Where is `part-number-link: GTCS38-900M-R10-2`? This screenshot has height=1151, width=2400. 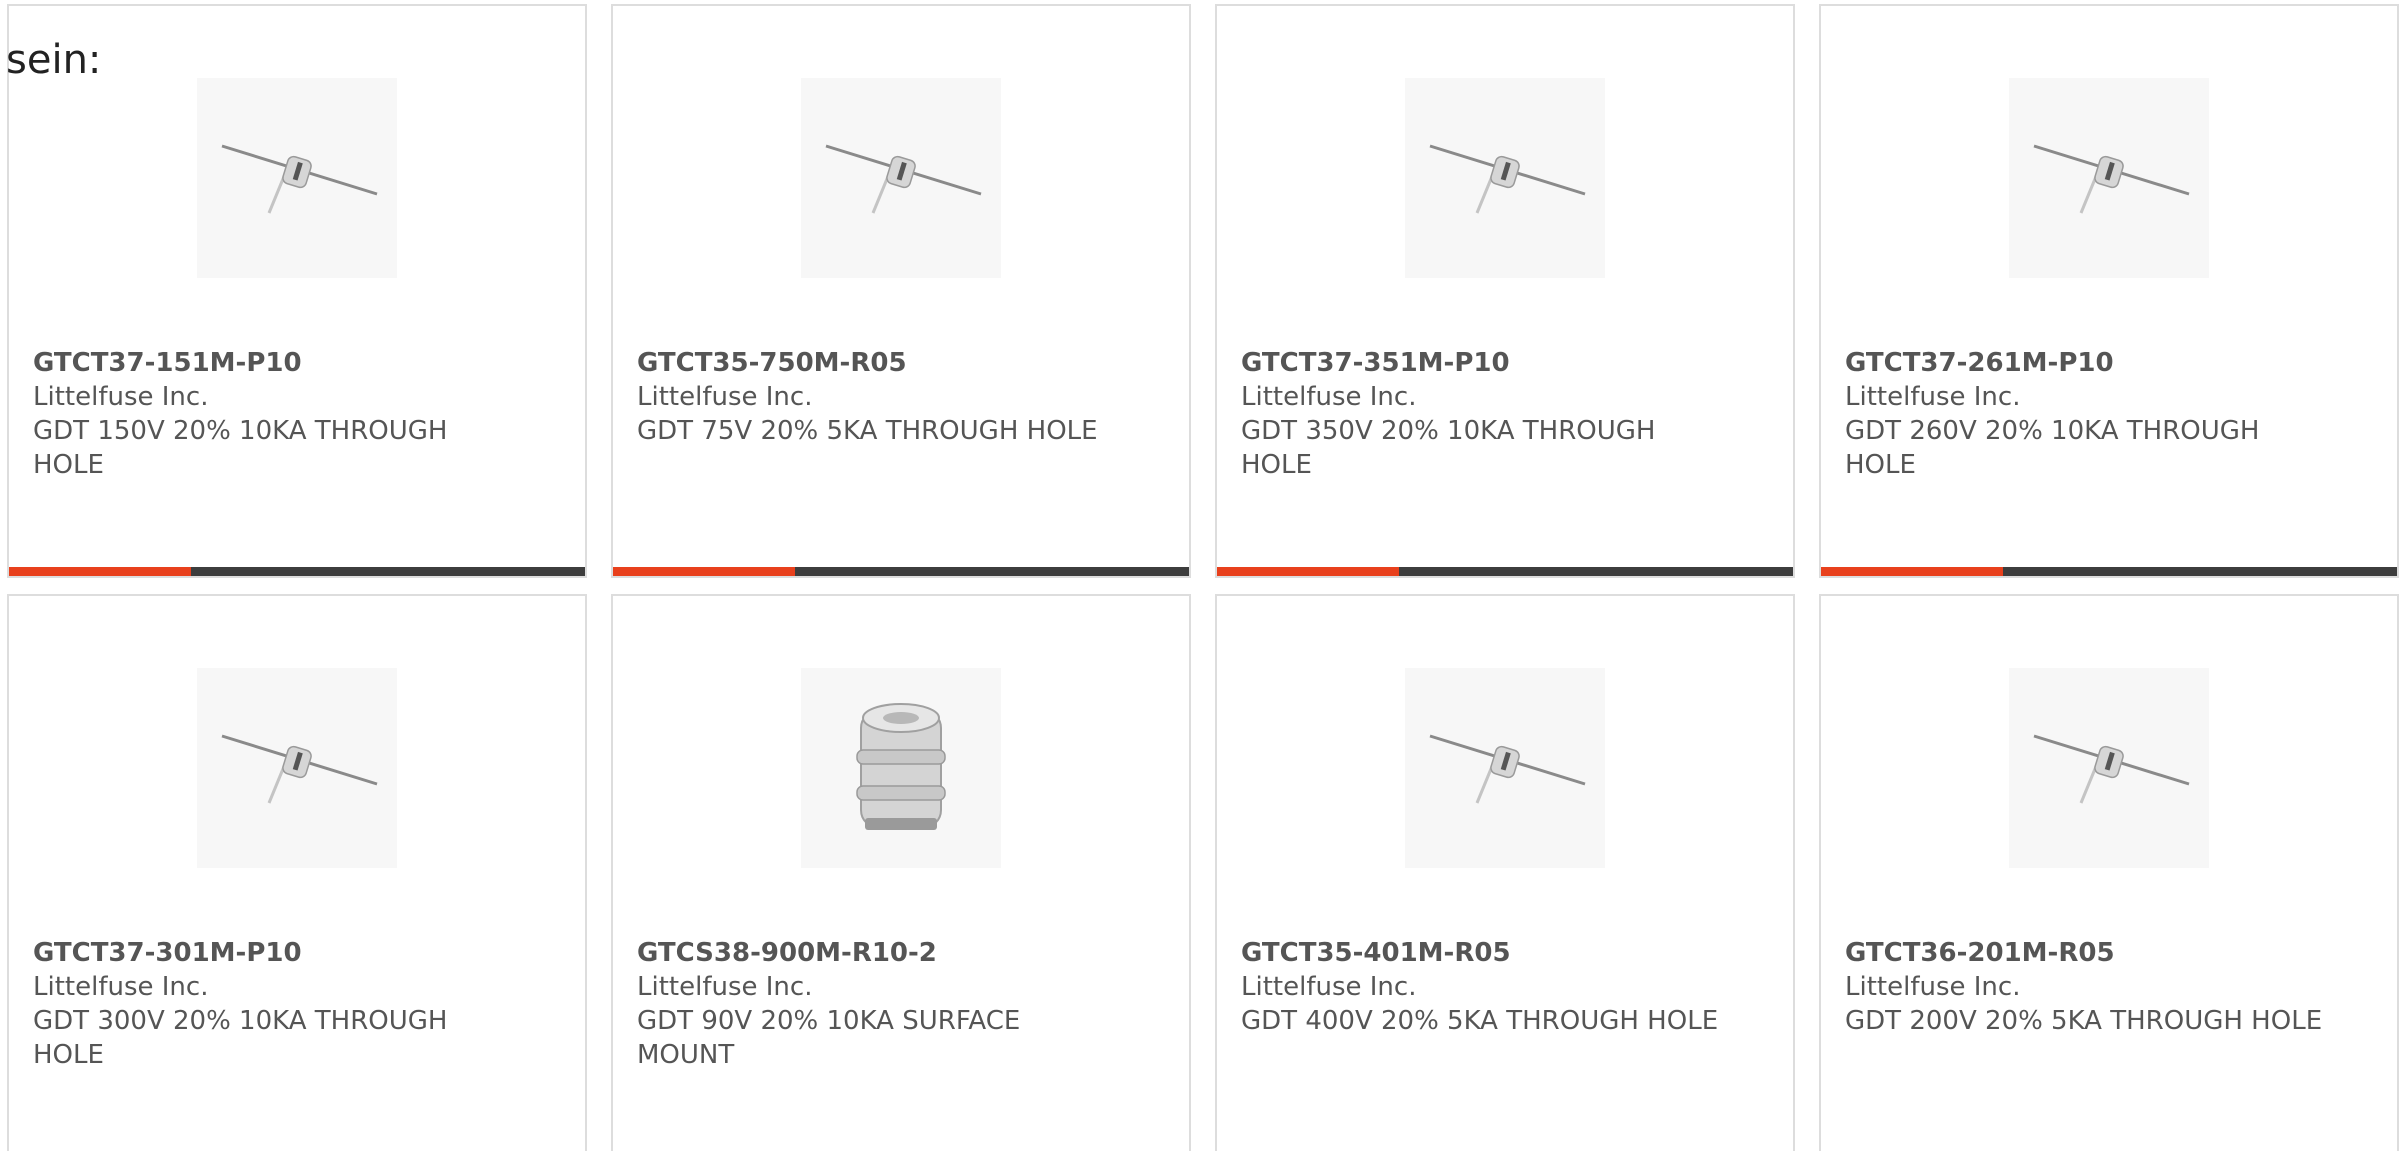
part-number-link: GTCS38-900M-R10-2 is located at coordinates (877, 953).